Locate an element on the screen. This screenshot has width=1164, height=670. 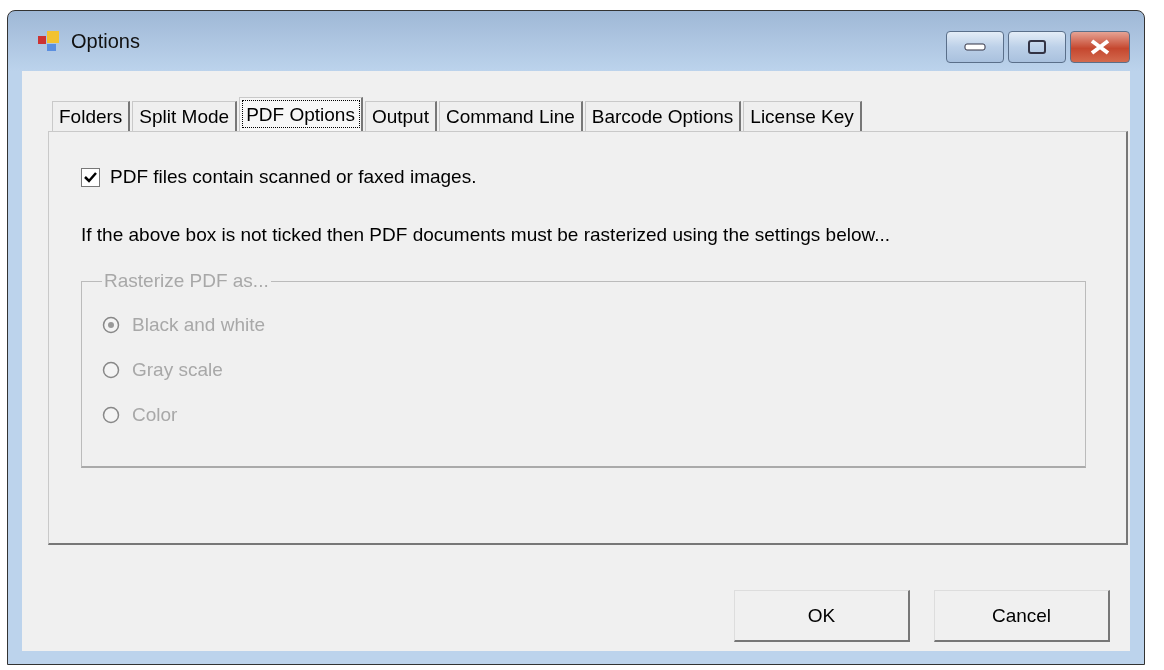
tab: Command Line is located at coordinates (510, 116).